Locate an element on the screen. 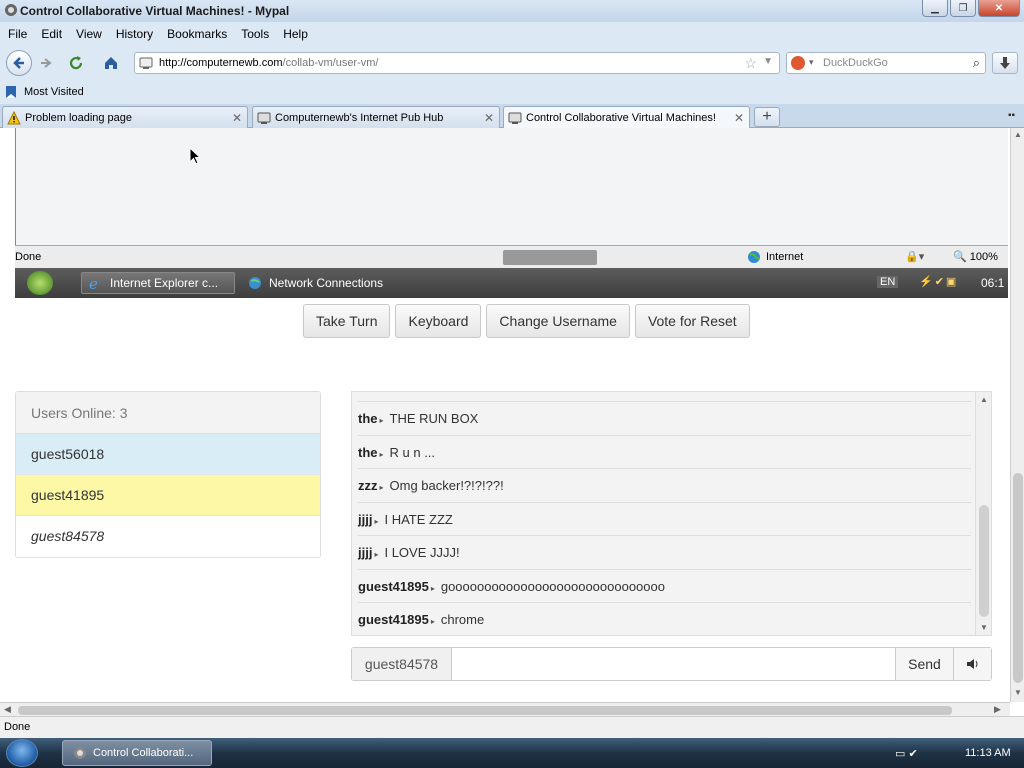 The image size is (1024, 768). chat-message: the ▸ THE RUN BOX is located at coordinates (664, 419).